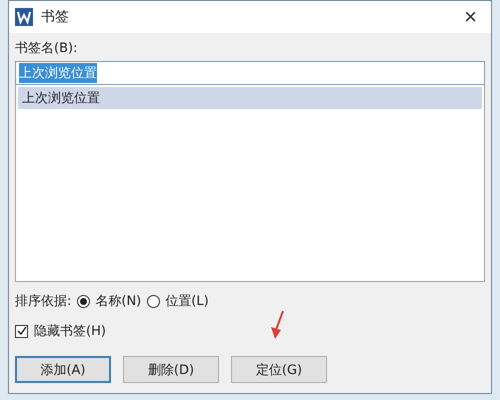  What do you see at coordinates (250, 98) in the screenshot?
I see `bookmark-item: 上次浏览位置` at bounding box center [250, 98].